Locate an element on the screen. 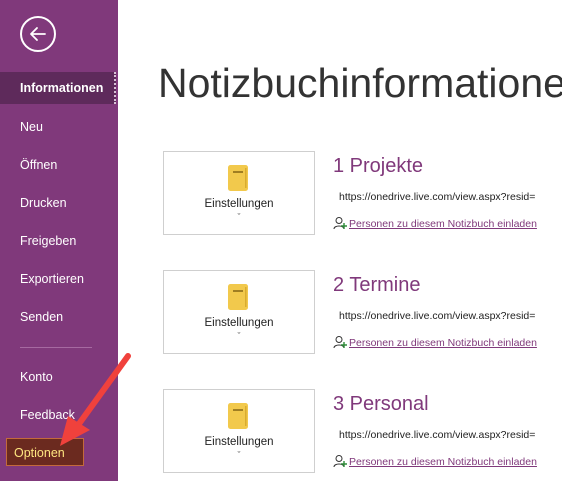  notebook-title: 3 Personal is located at coordinates (381, 404).